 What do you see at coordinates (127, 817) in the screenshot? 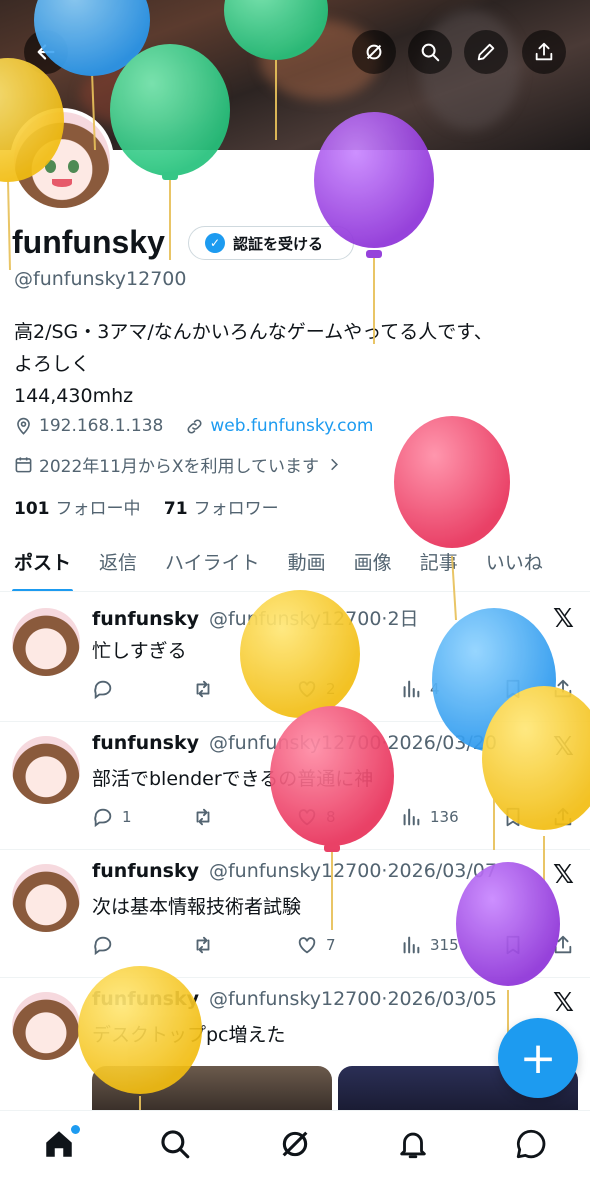
I see `reply-count: 1` at bounding box center [127, 817].